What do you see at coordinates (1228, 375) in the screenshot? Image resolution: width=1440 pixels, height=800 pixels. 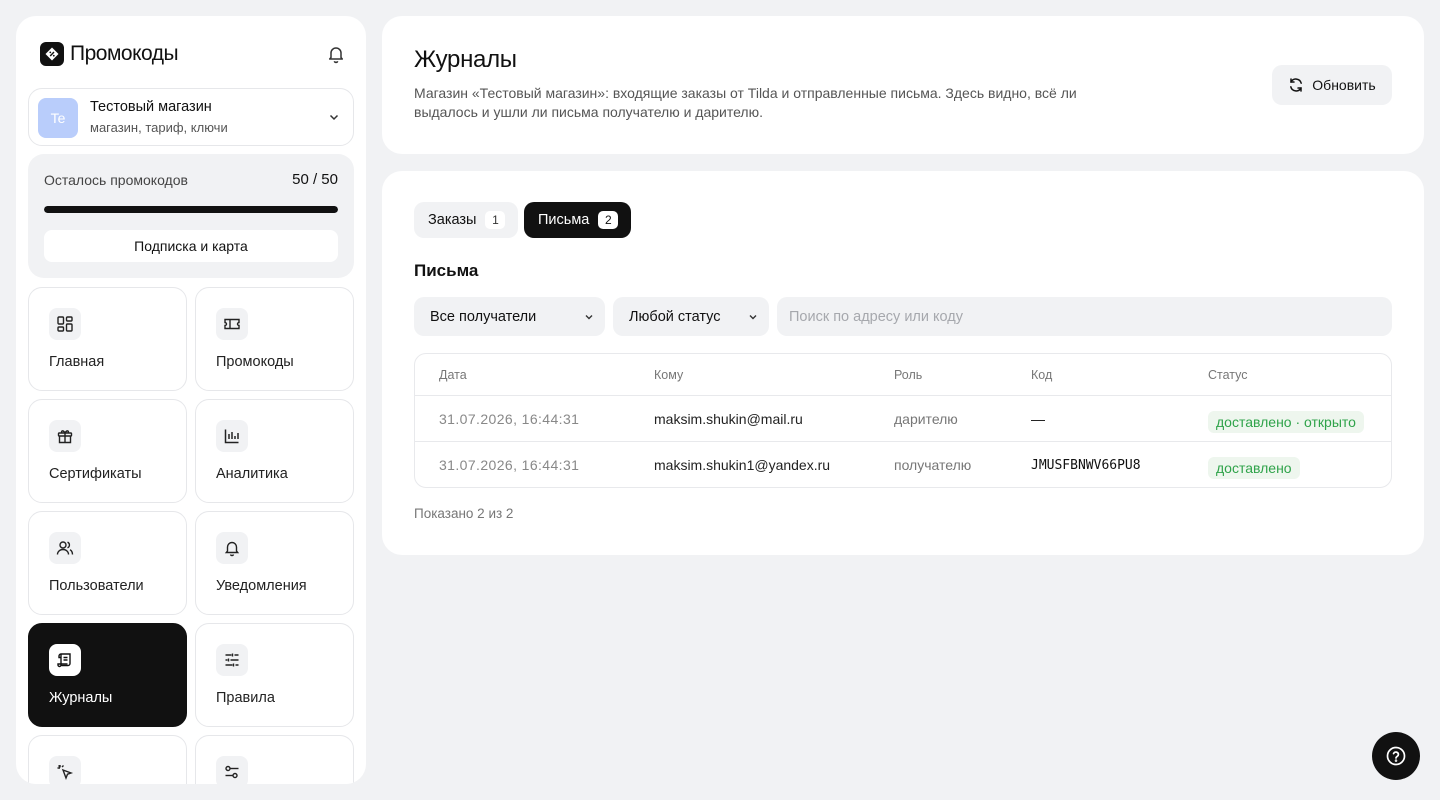 I see `column-header-status: Статус` at bounding box center [1228, 375].